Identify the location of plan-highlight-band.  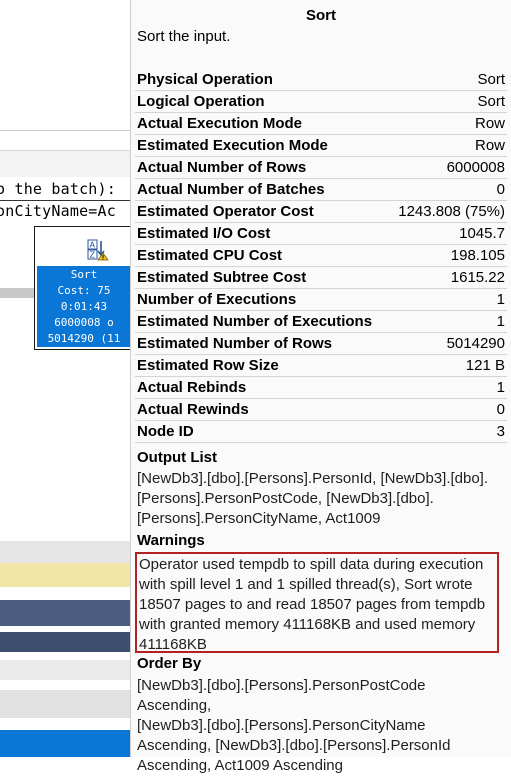
(66, 575).